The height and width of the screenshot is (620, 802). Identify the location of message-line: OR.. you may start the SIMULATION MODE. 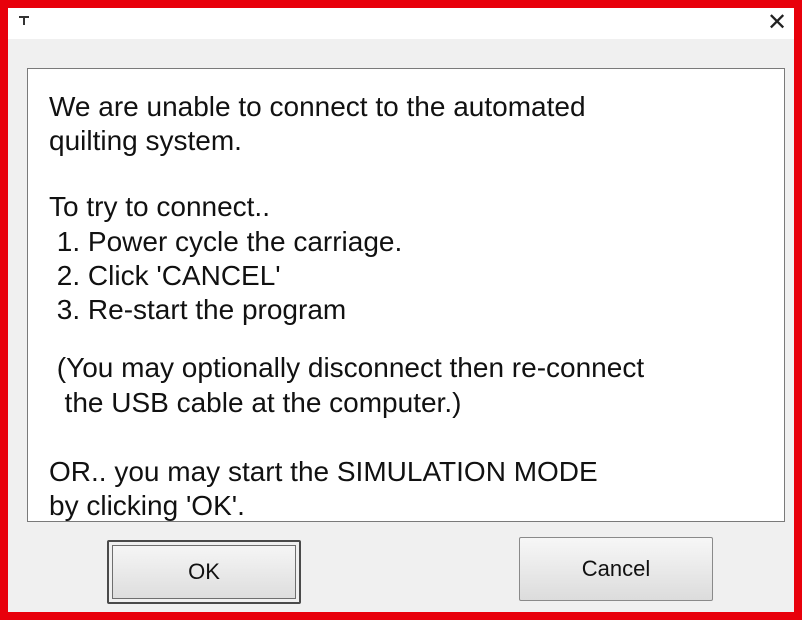
(323, 471).